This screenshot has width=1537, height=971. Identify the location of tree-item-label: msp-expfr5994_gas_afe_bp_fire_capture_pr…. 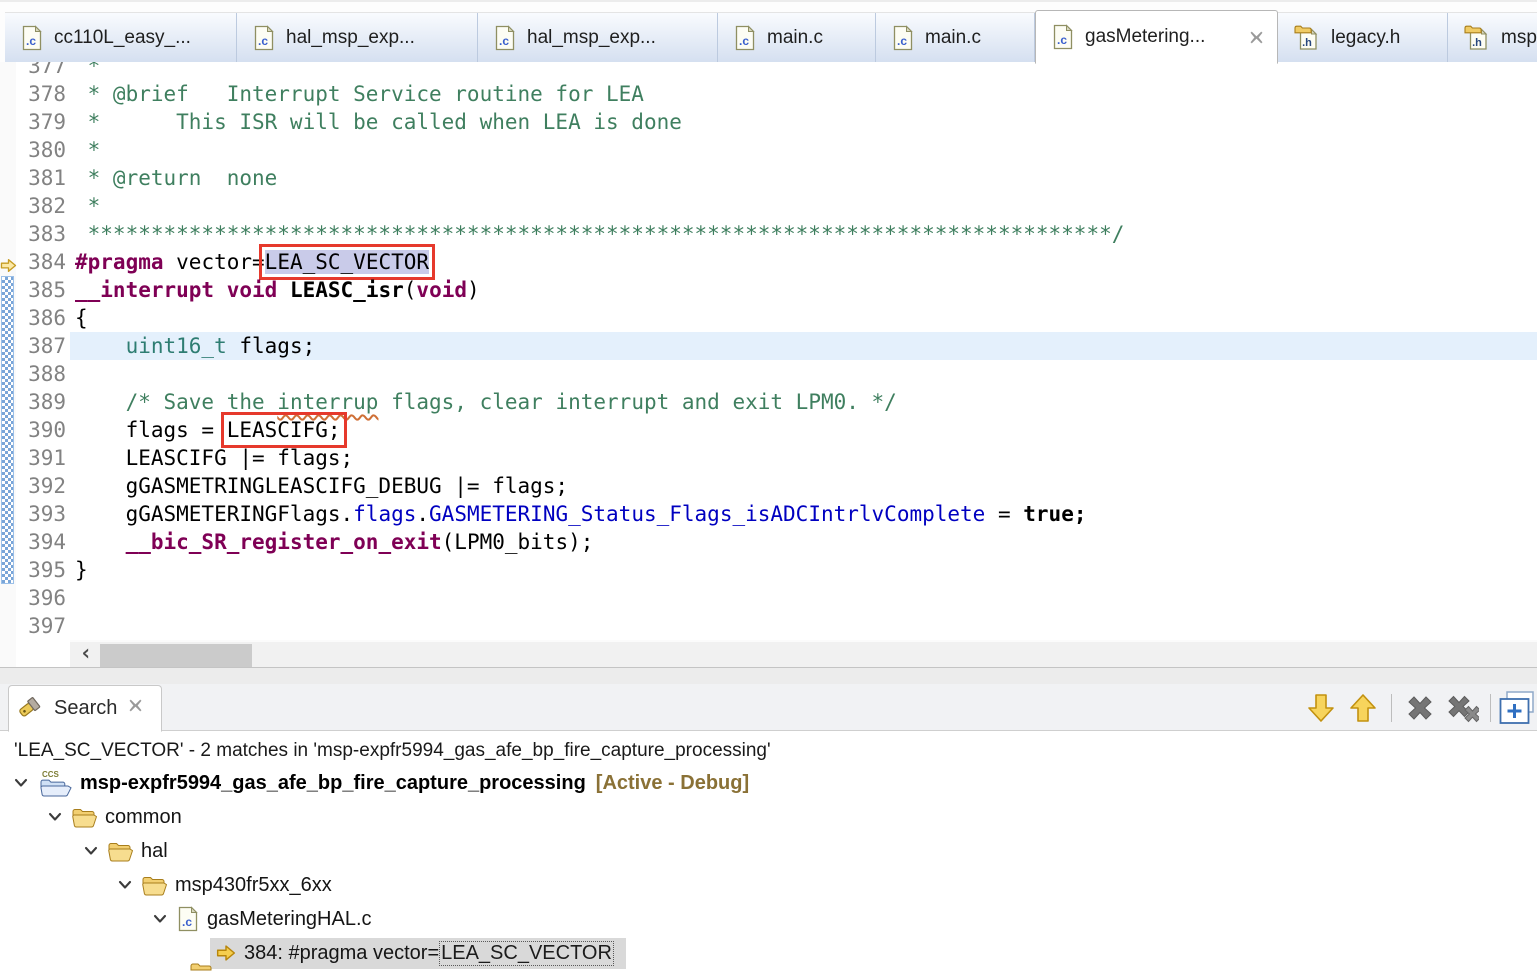
(333, 782).